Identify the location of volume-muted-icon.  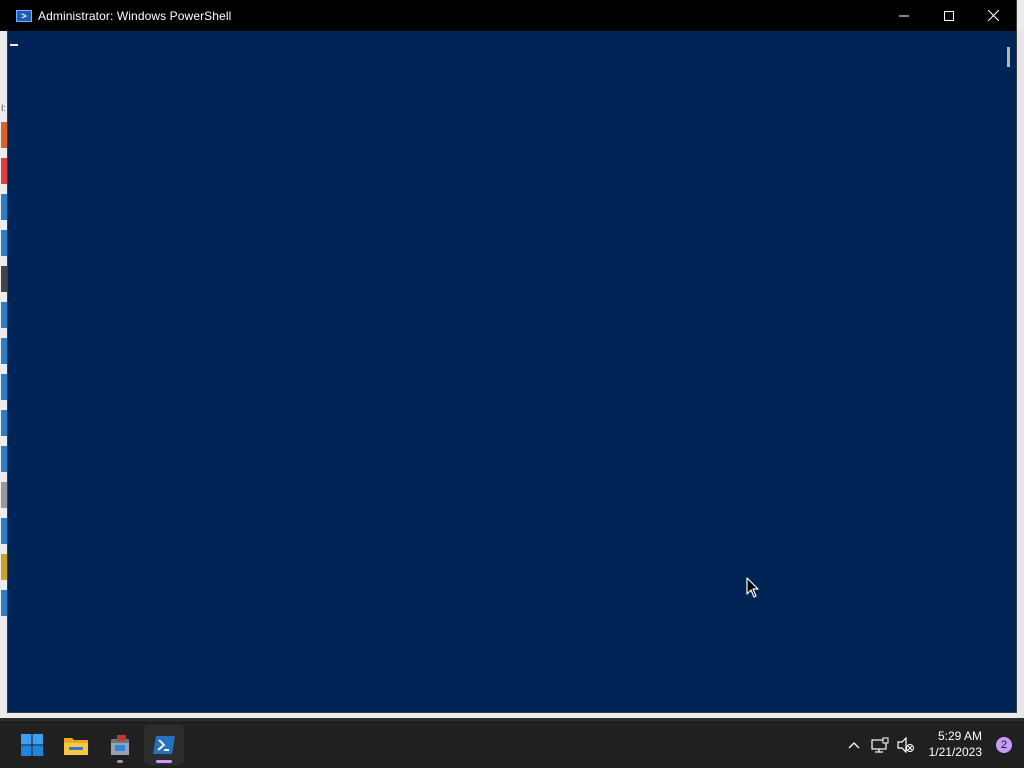
(905, 745).